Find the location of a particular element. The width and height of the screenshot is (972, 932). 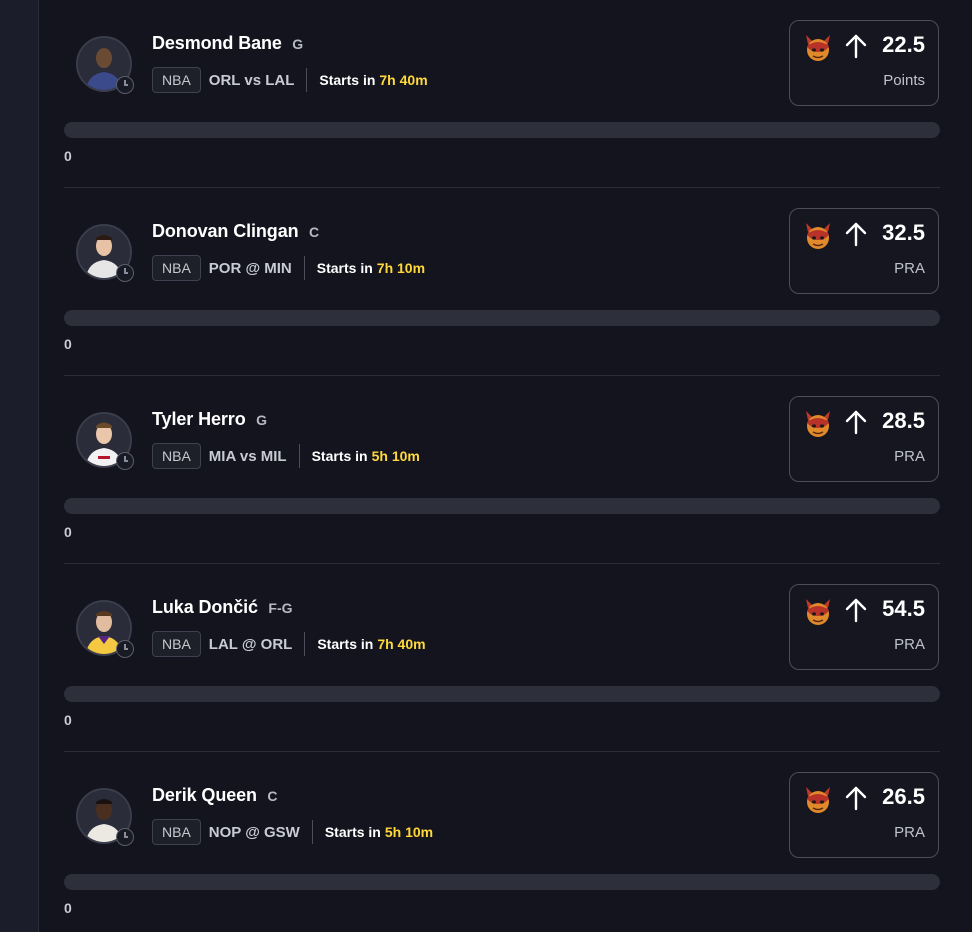

player-name-row: Tyler Herro G is located at coordinates (209, 421).